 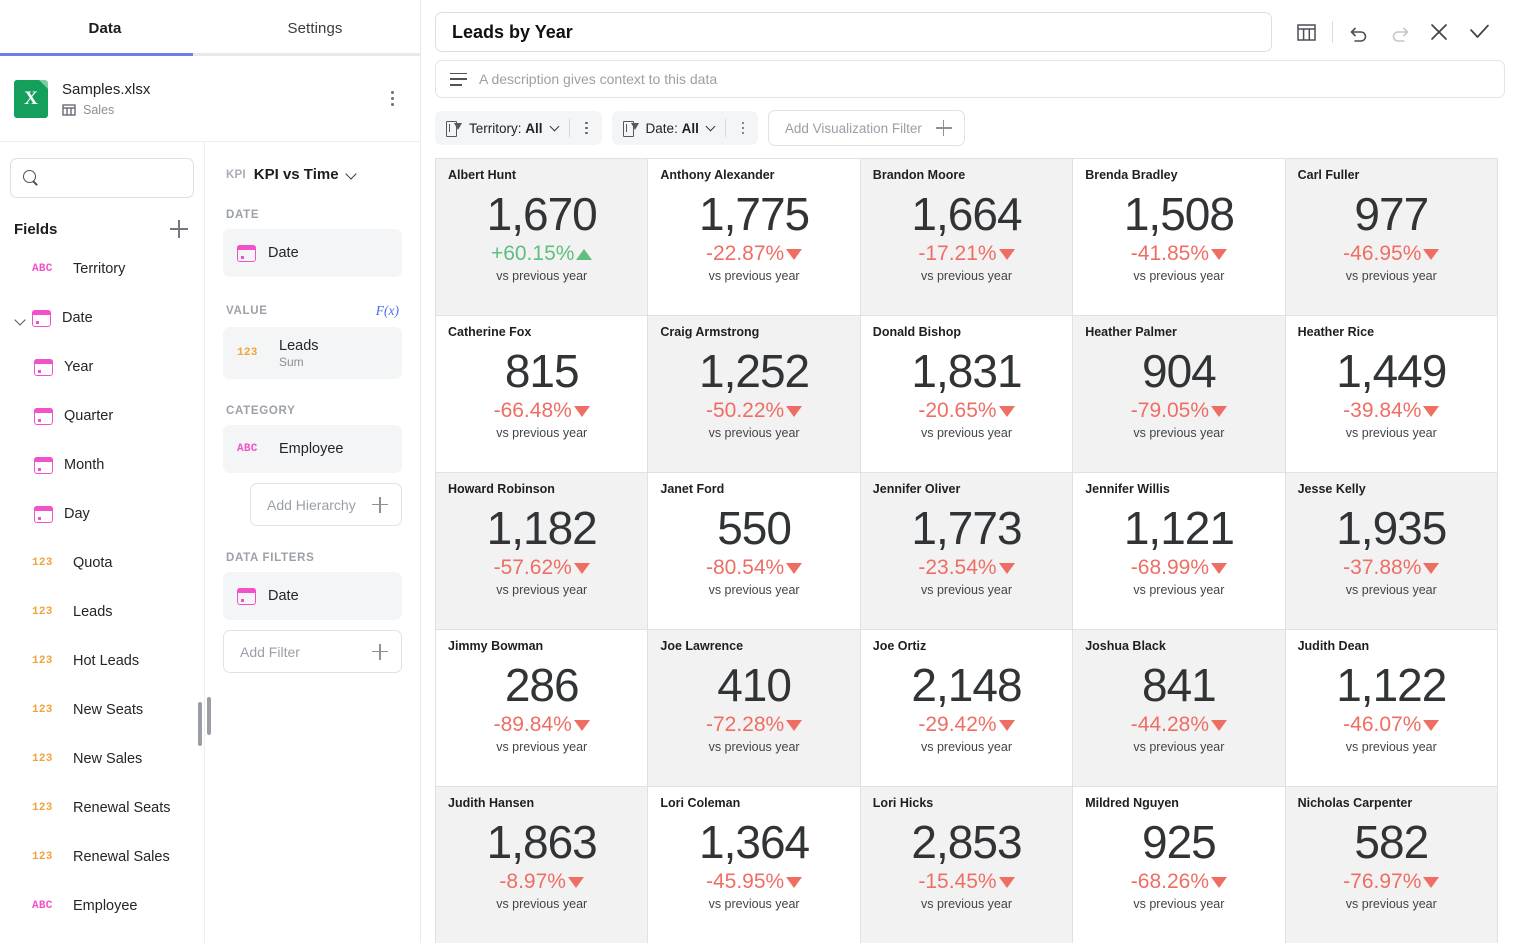 What do you see at coordinates (587, 128) in the screenshot?
I see `filter-chip-territory-more-icon` at bounding box center [587, 128].